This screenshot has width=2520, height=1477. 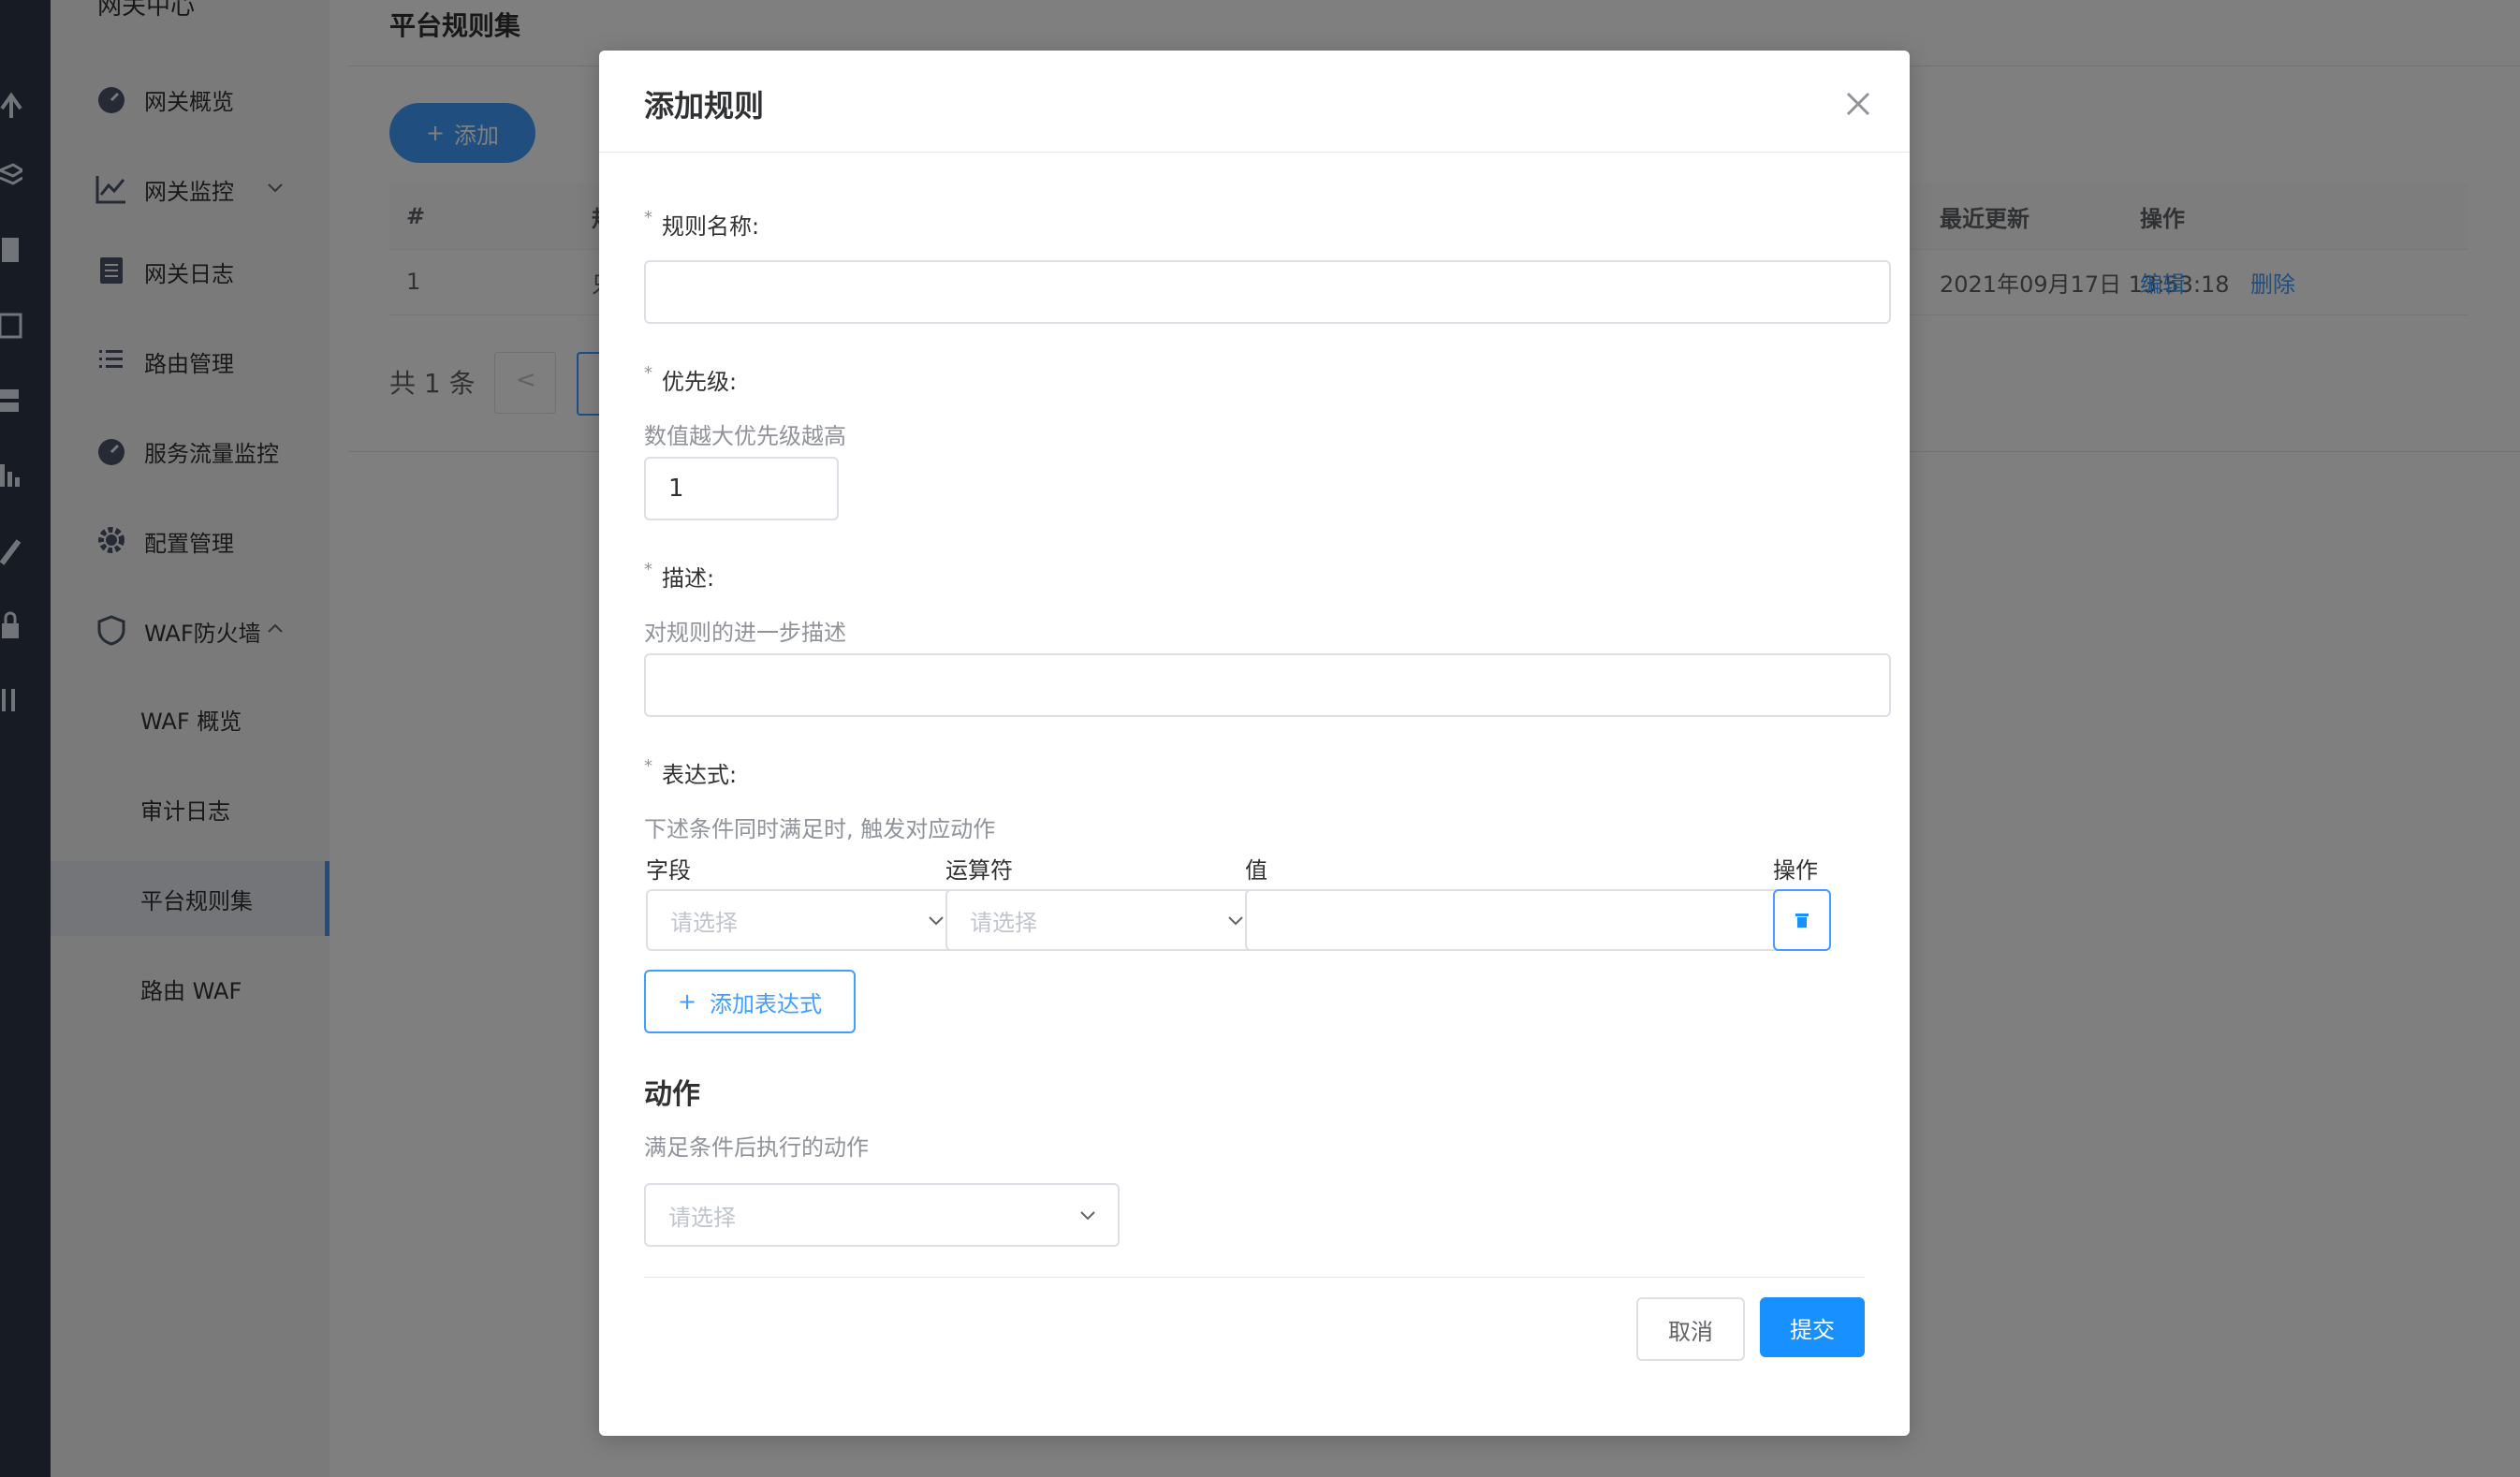 I want to click on priority-input: 1, so click(x=741, y=489).